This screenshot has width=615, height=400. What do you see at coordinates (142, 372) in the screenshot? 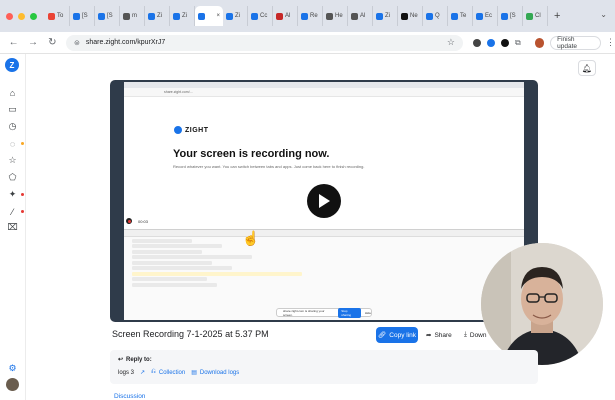
I see `external-link-icon: ↗` at bounding box center [142, 372].